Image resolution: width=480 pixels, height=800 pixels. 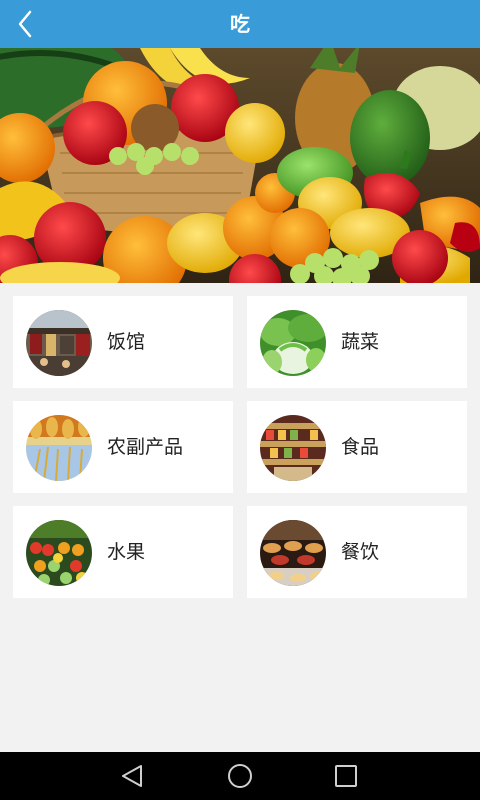 I want to click on category-card-farm-produce: 农副产品, so click(x=123, y=447).